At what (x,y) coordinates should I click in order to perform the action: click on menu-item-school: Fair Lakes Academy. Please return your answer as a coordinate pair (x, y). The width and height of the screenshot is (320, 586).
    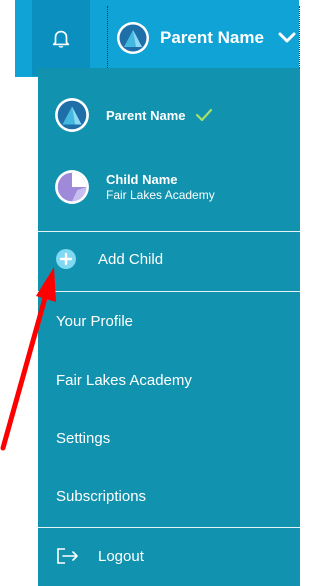
    Looking at the image, I should click on (124, 380).